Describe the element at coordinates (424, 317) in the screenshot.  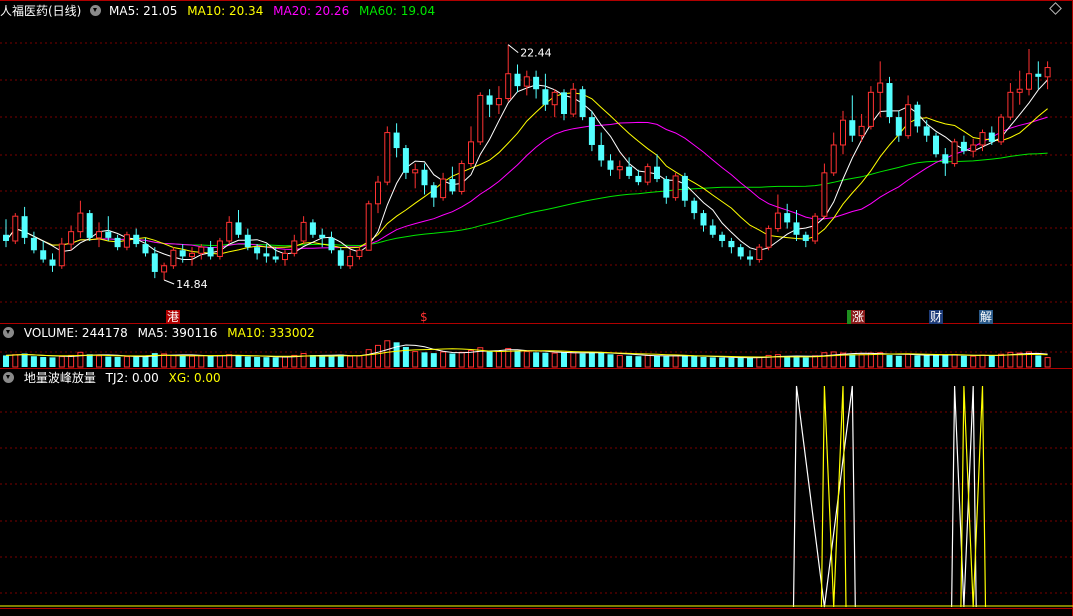
I see `event-label-dollar: $` at that location.